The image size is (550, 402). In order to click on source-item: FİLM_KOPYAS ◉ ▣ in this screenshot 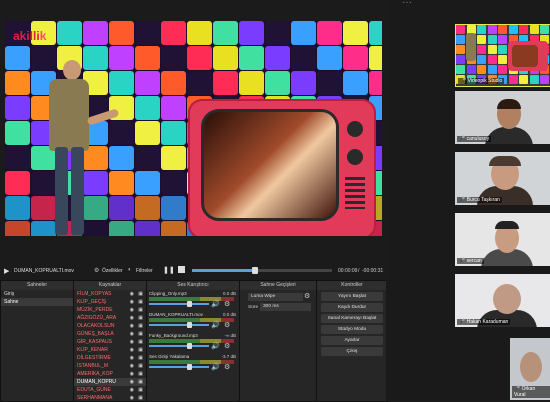, I will do `click(110, 294)`.